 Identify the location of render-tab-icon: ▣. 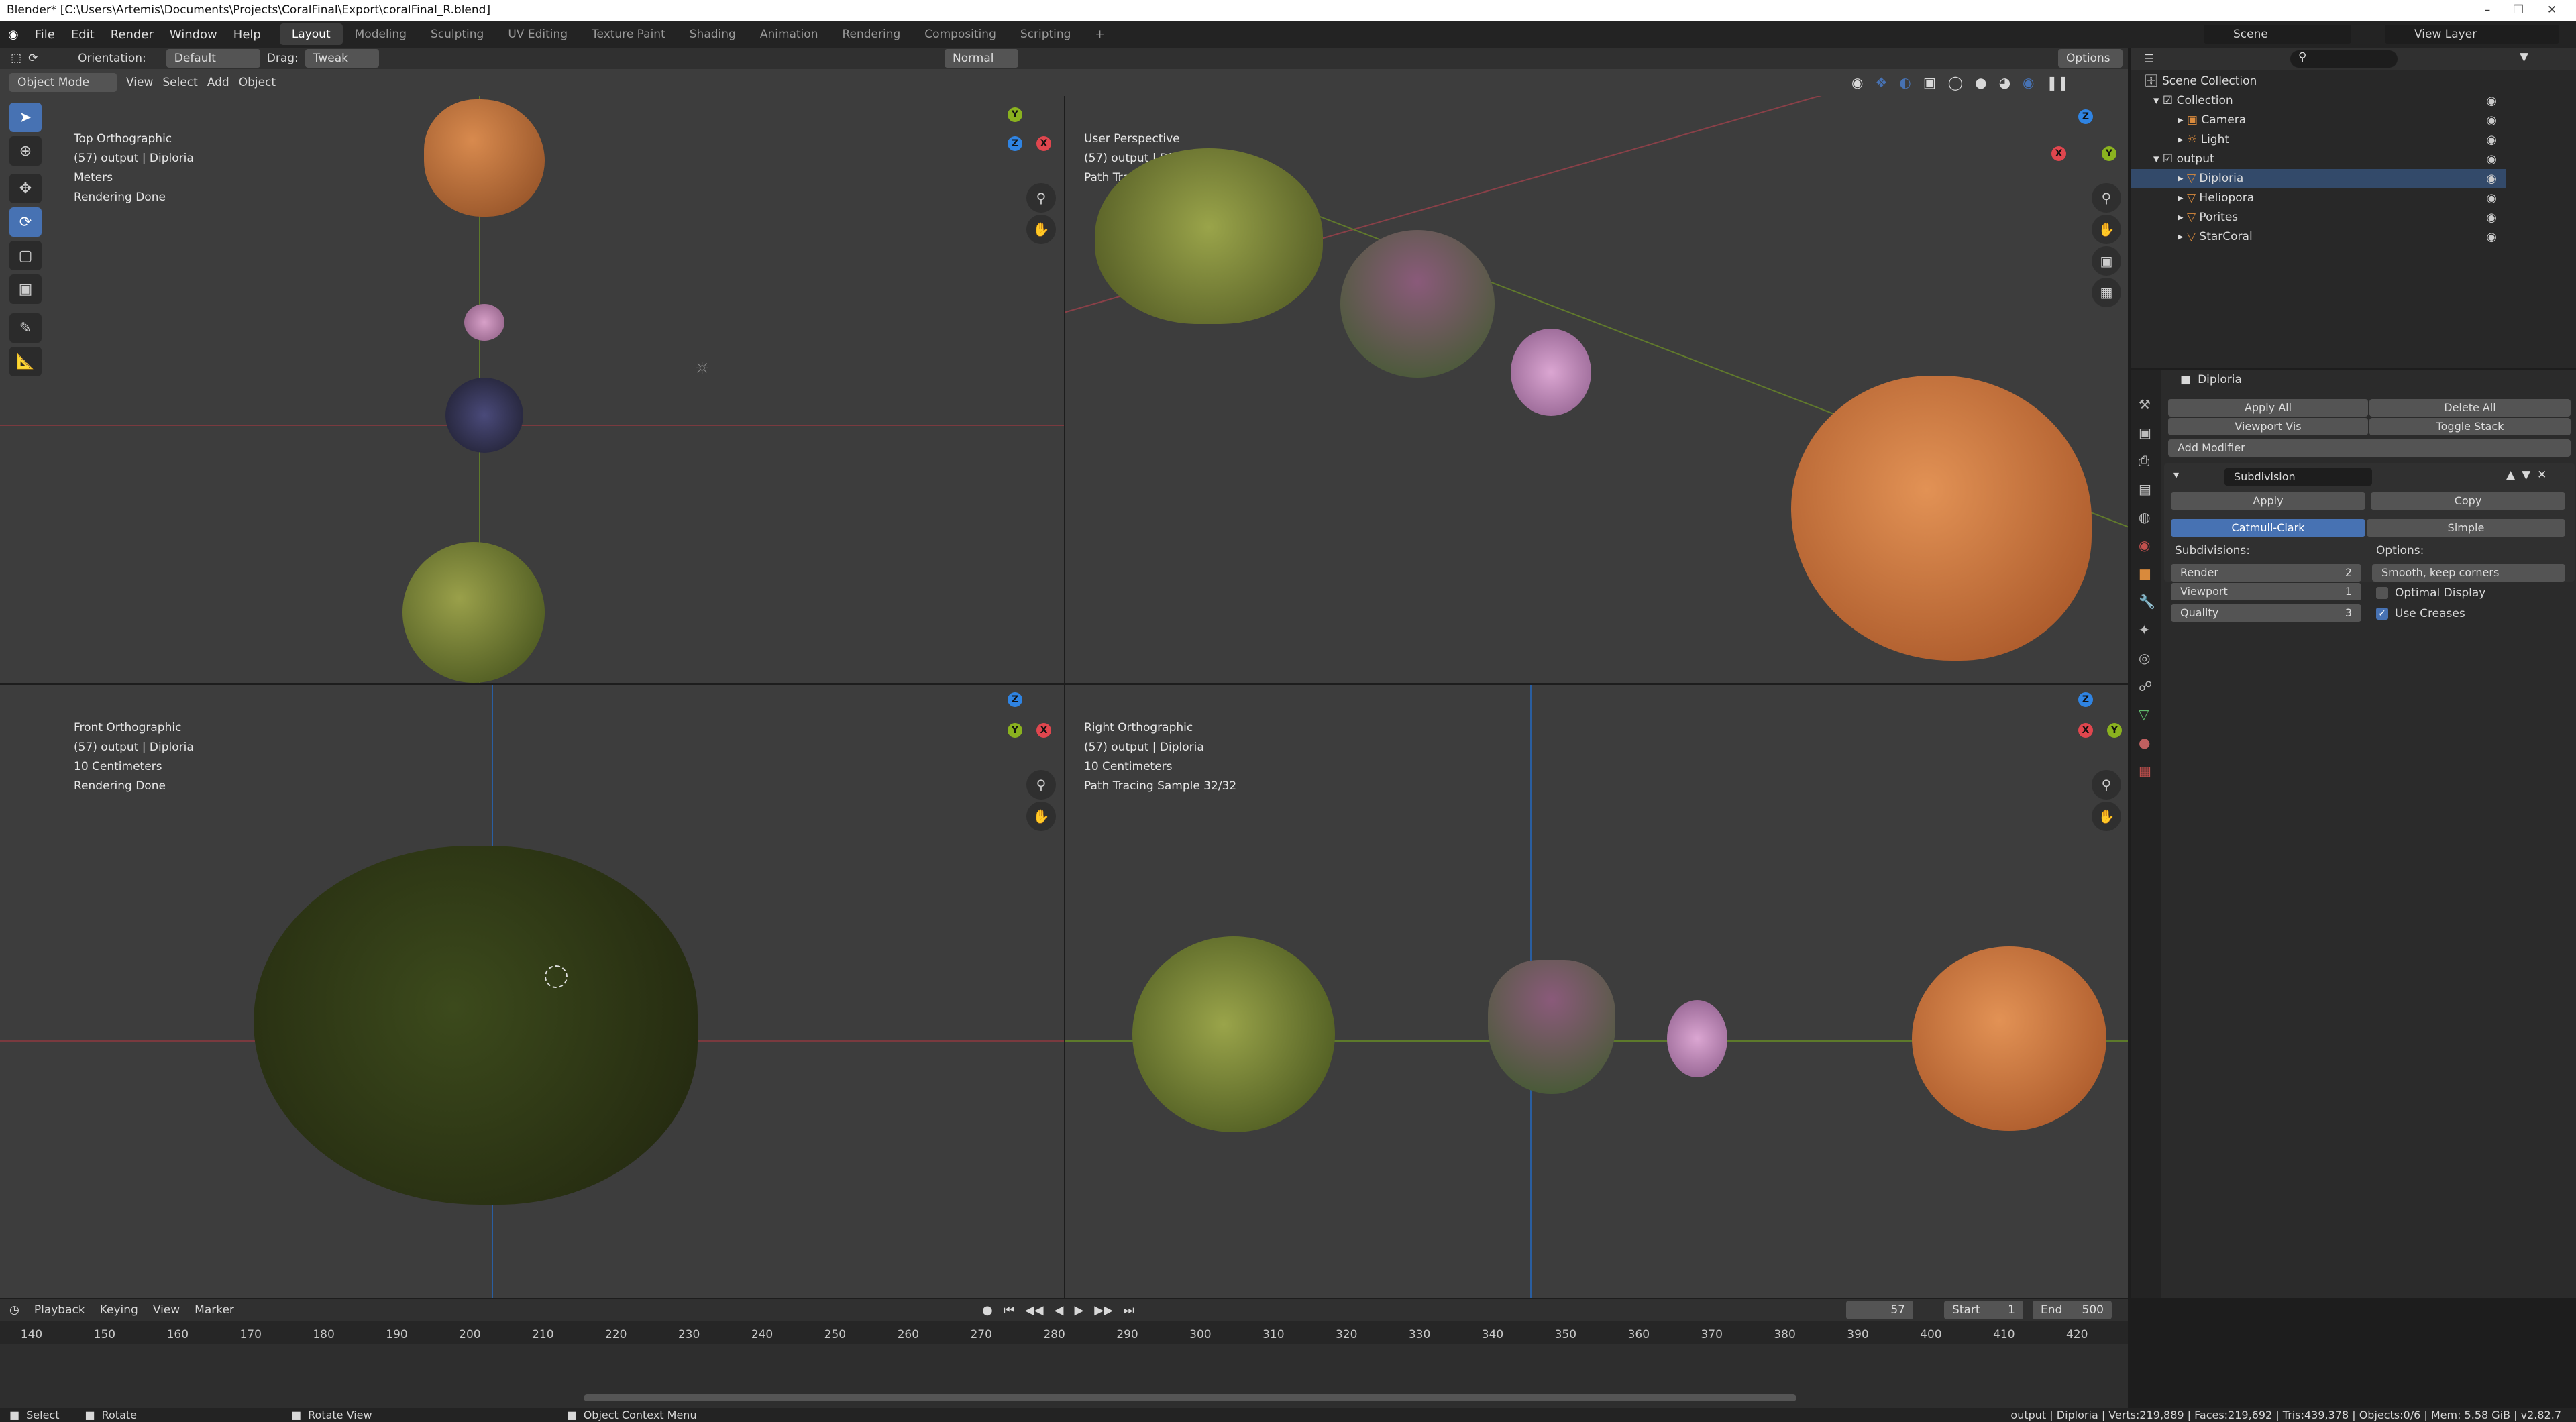
(2147, 433).